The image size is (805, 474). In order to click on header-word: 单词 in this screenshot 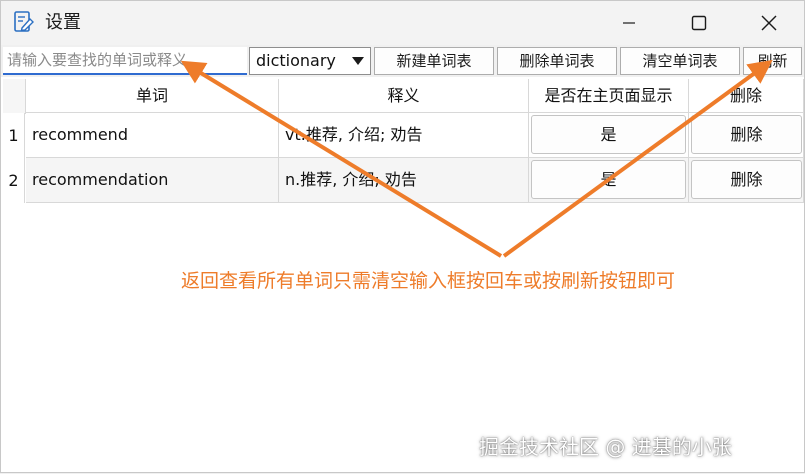, I will do `click(152, 96)`.